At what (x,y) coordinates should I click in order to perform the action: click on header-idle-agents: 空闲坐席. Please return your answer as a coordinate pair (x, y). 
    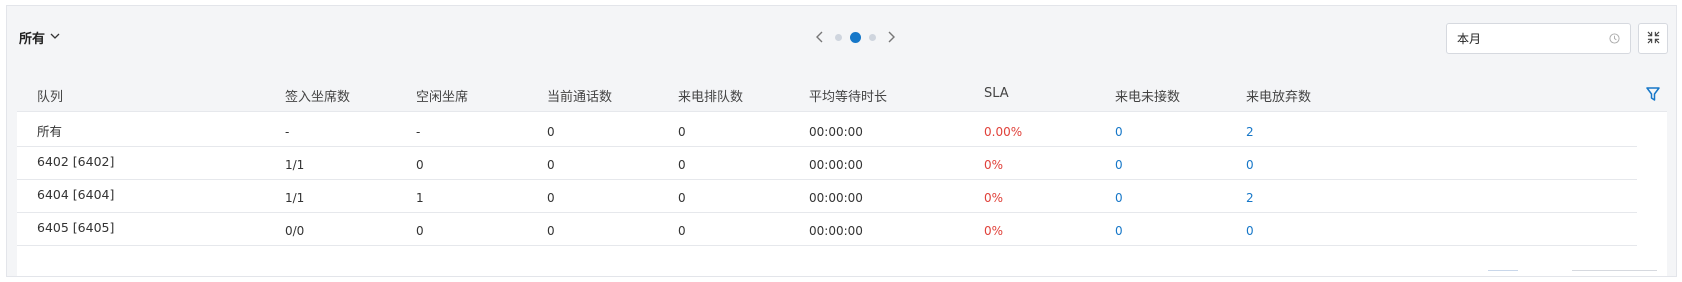
    Looking at the image, I should click on (442, 97).